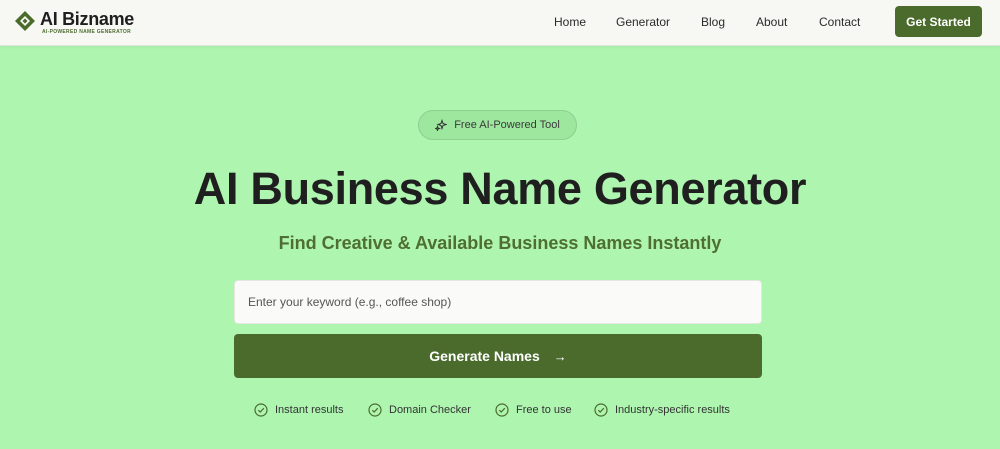 The width and height of the screenshot is (1000, 449). Describe the element at coordinates (544, 410) in the screenshot. I see `feature-label: Free to use` at that location.